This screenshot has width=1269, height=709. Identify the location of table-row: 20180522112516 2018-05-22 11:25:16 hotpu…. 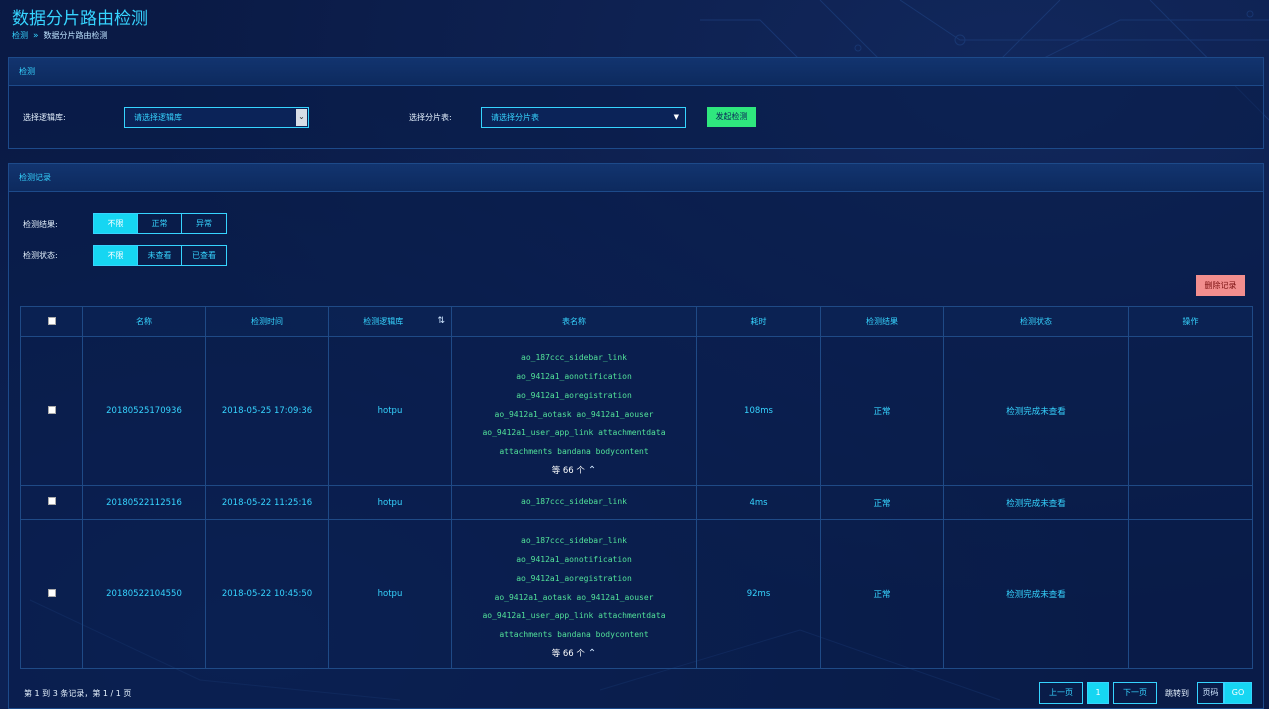
(636, 502).